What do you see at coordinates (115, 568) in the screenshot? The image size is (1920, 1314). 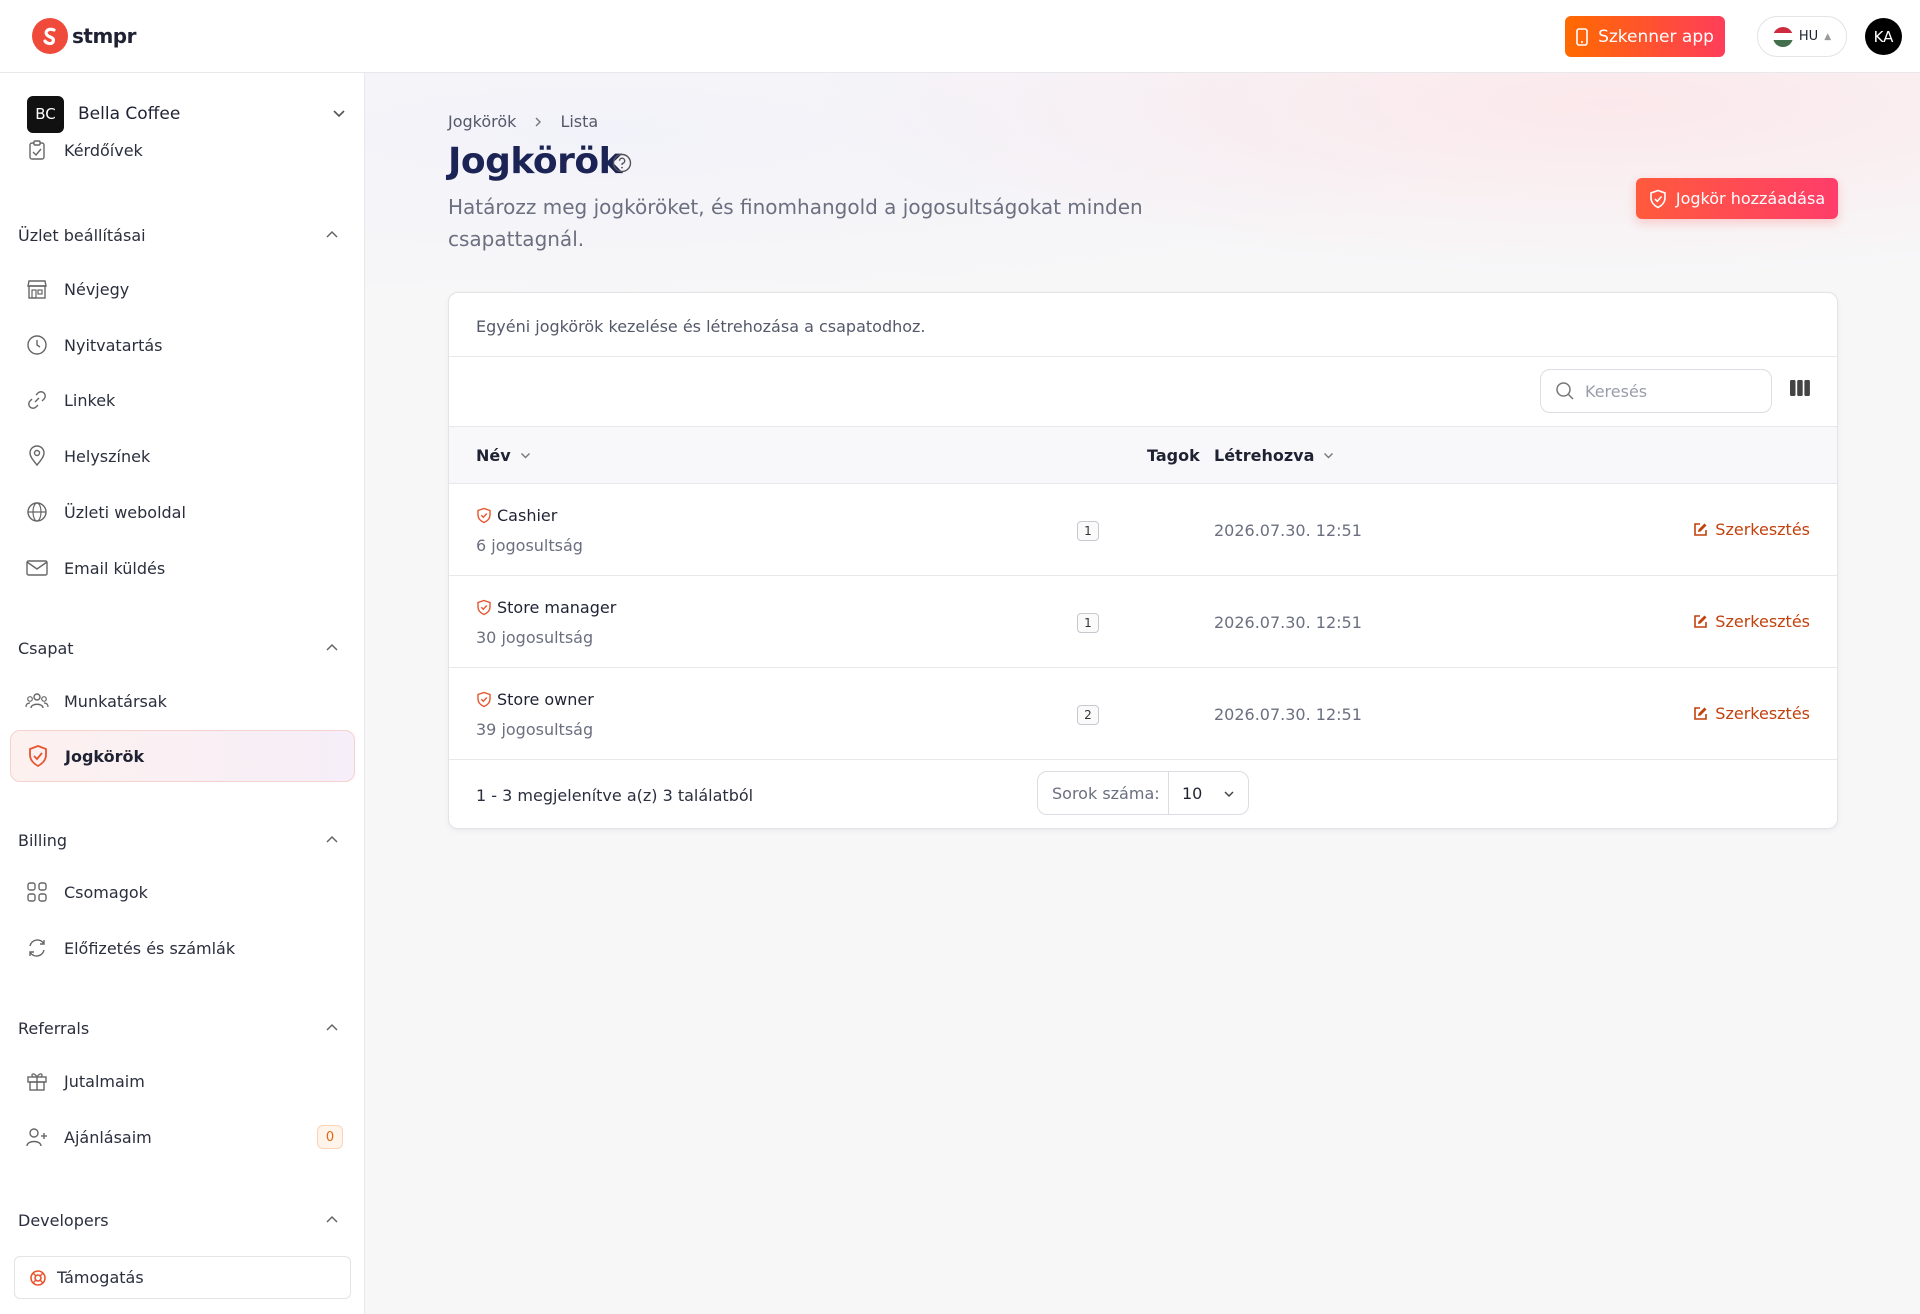 I see `sidebar-item-label: Email küldés` at bounding box center [115, 568].